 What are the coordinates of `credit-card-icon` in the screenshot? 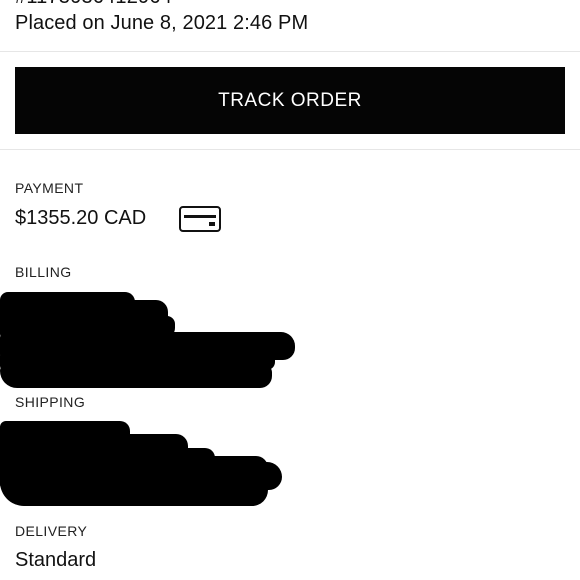 It's located at (200, 219).